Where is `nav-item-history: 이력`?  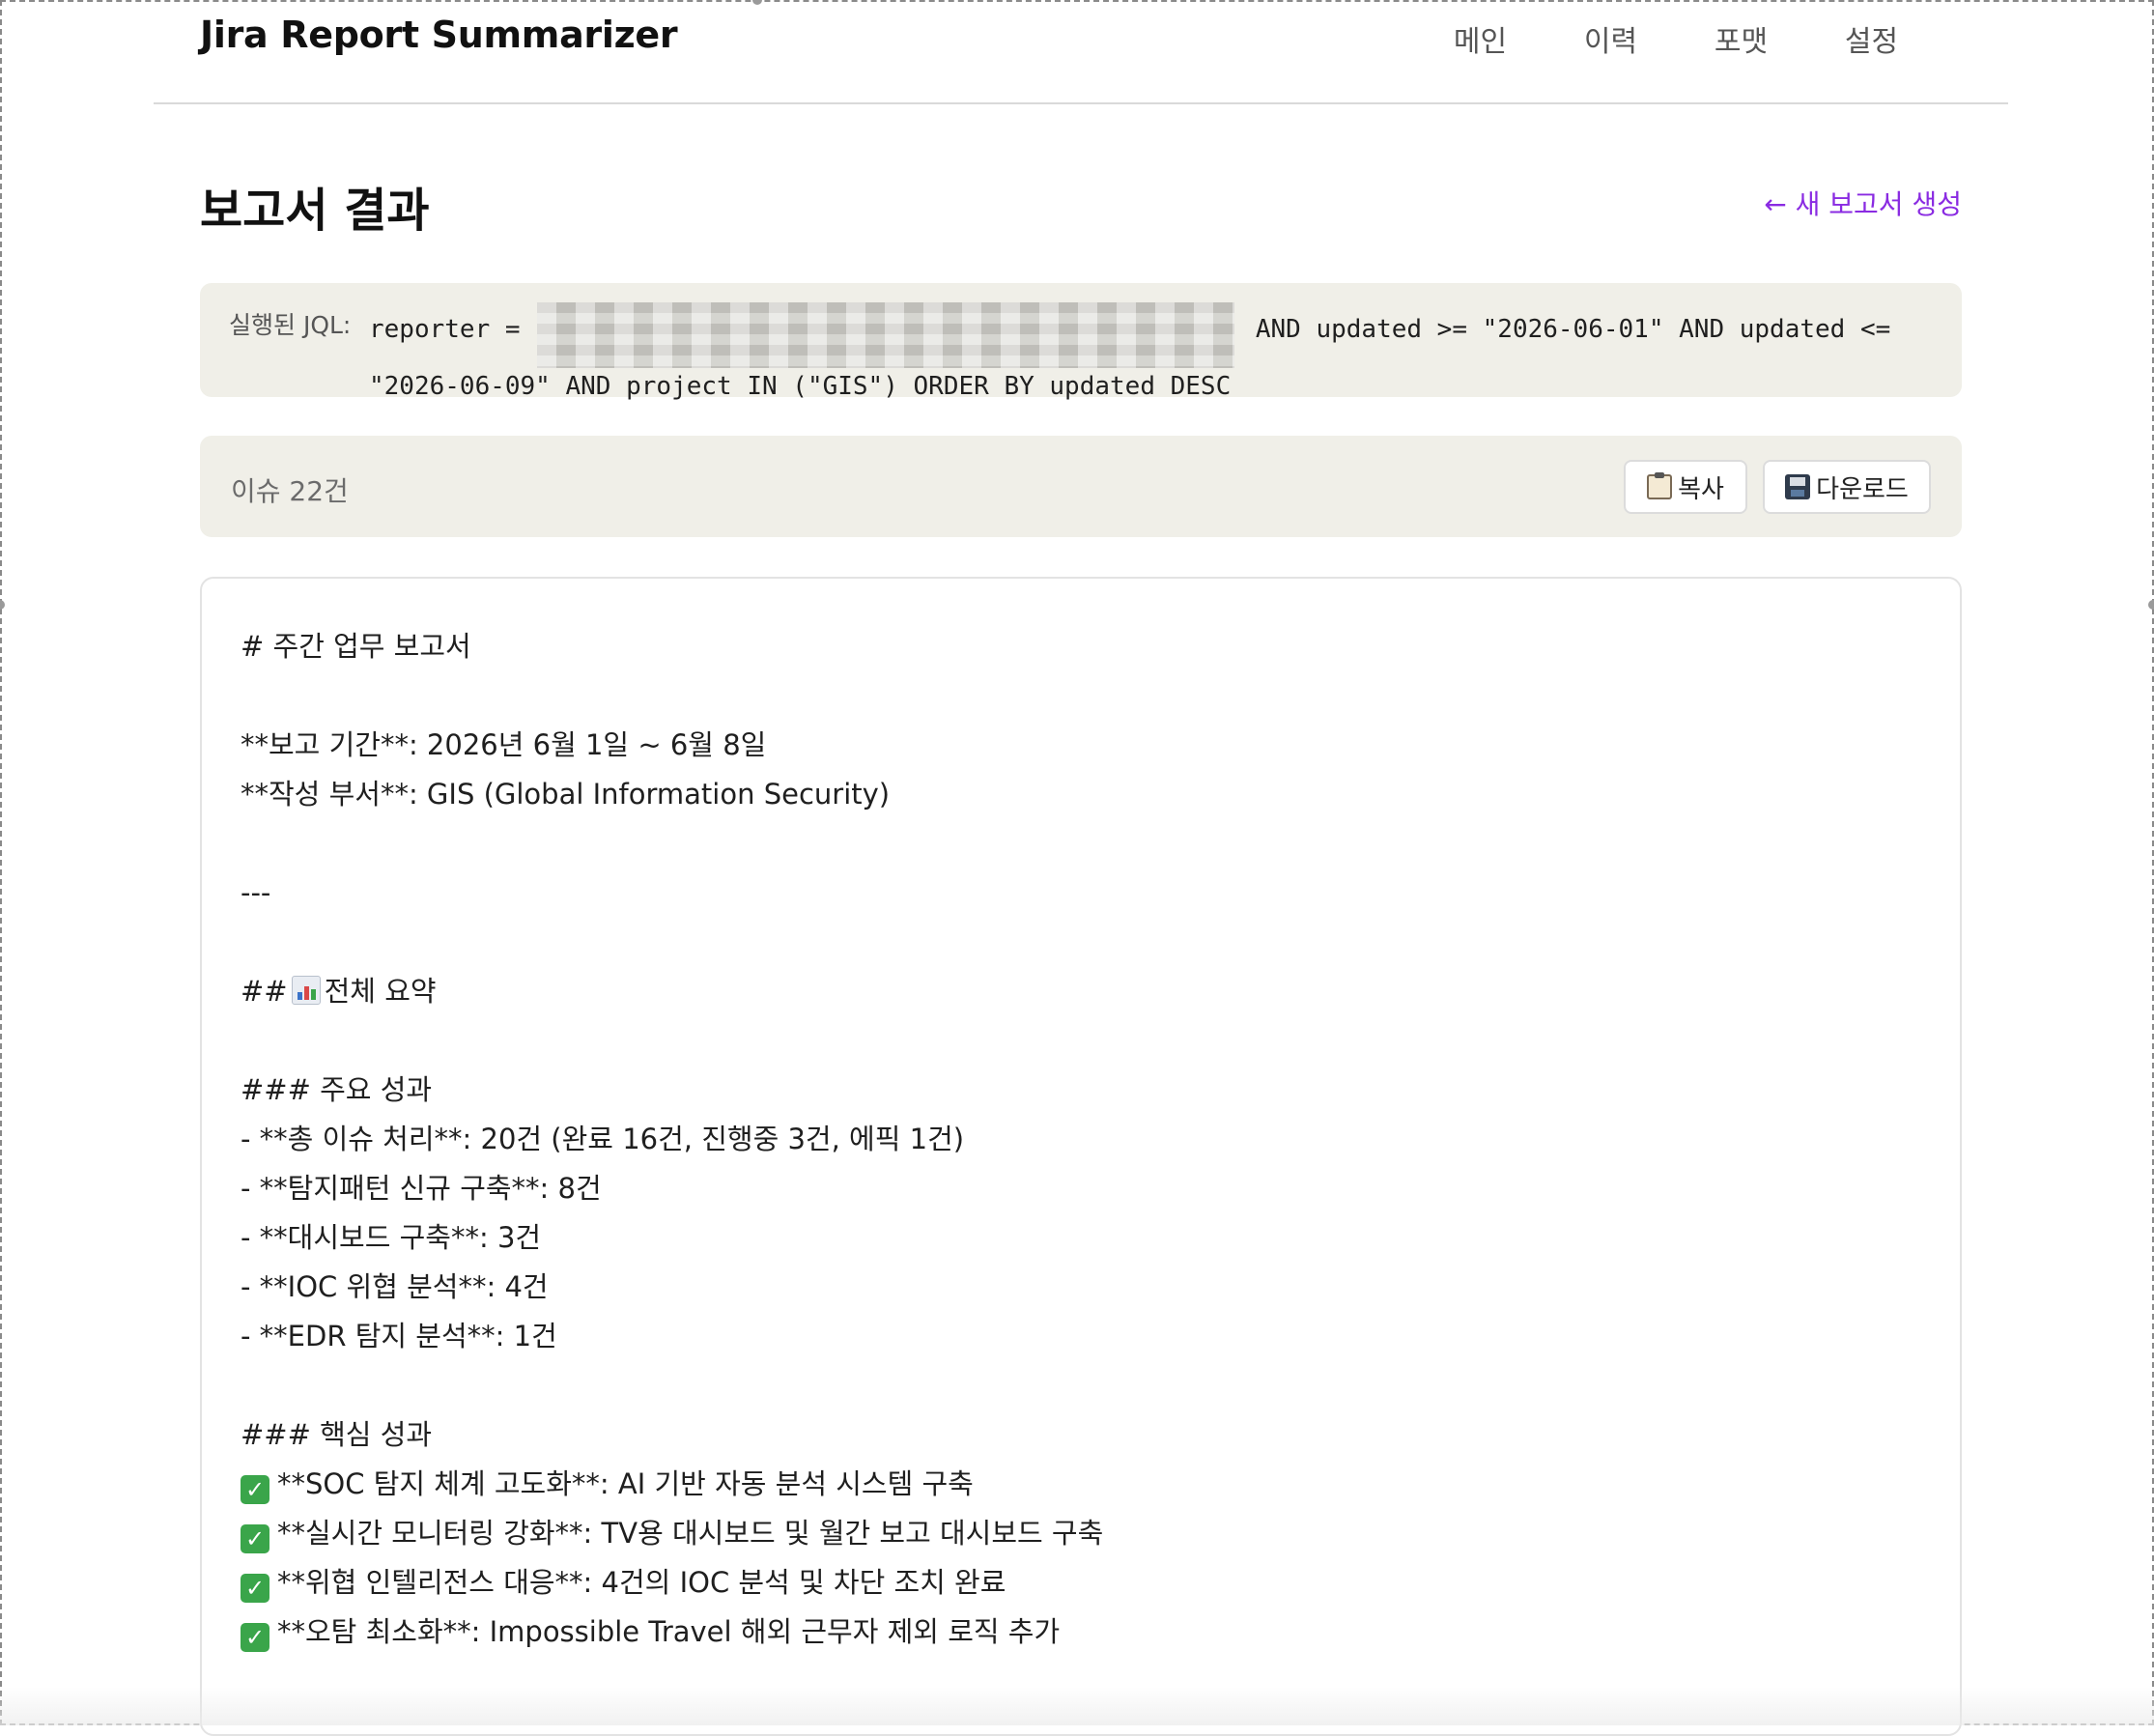 nav-item-history: 이력 is located at coordinates (1610, 38).